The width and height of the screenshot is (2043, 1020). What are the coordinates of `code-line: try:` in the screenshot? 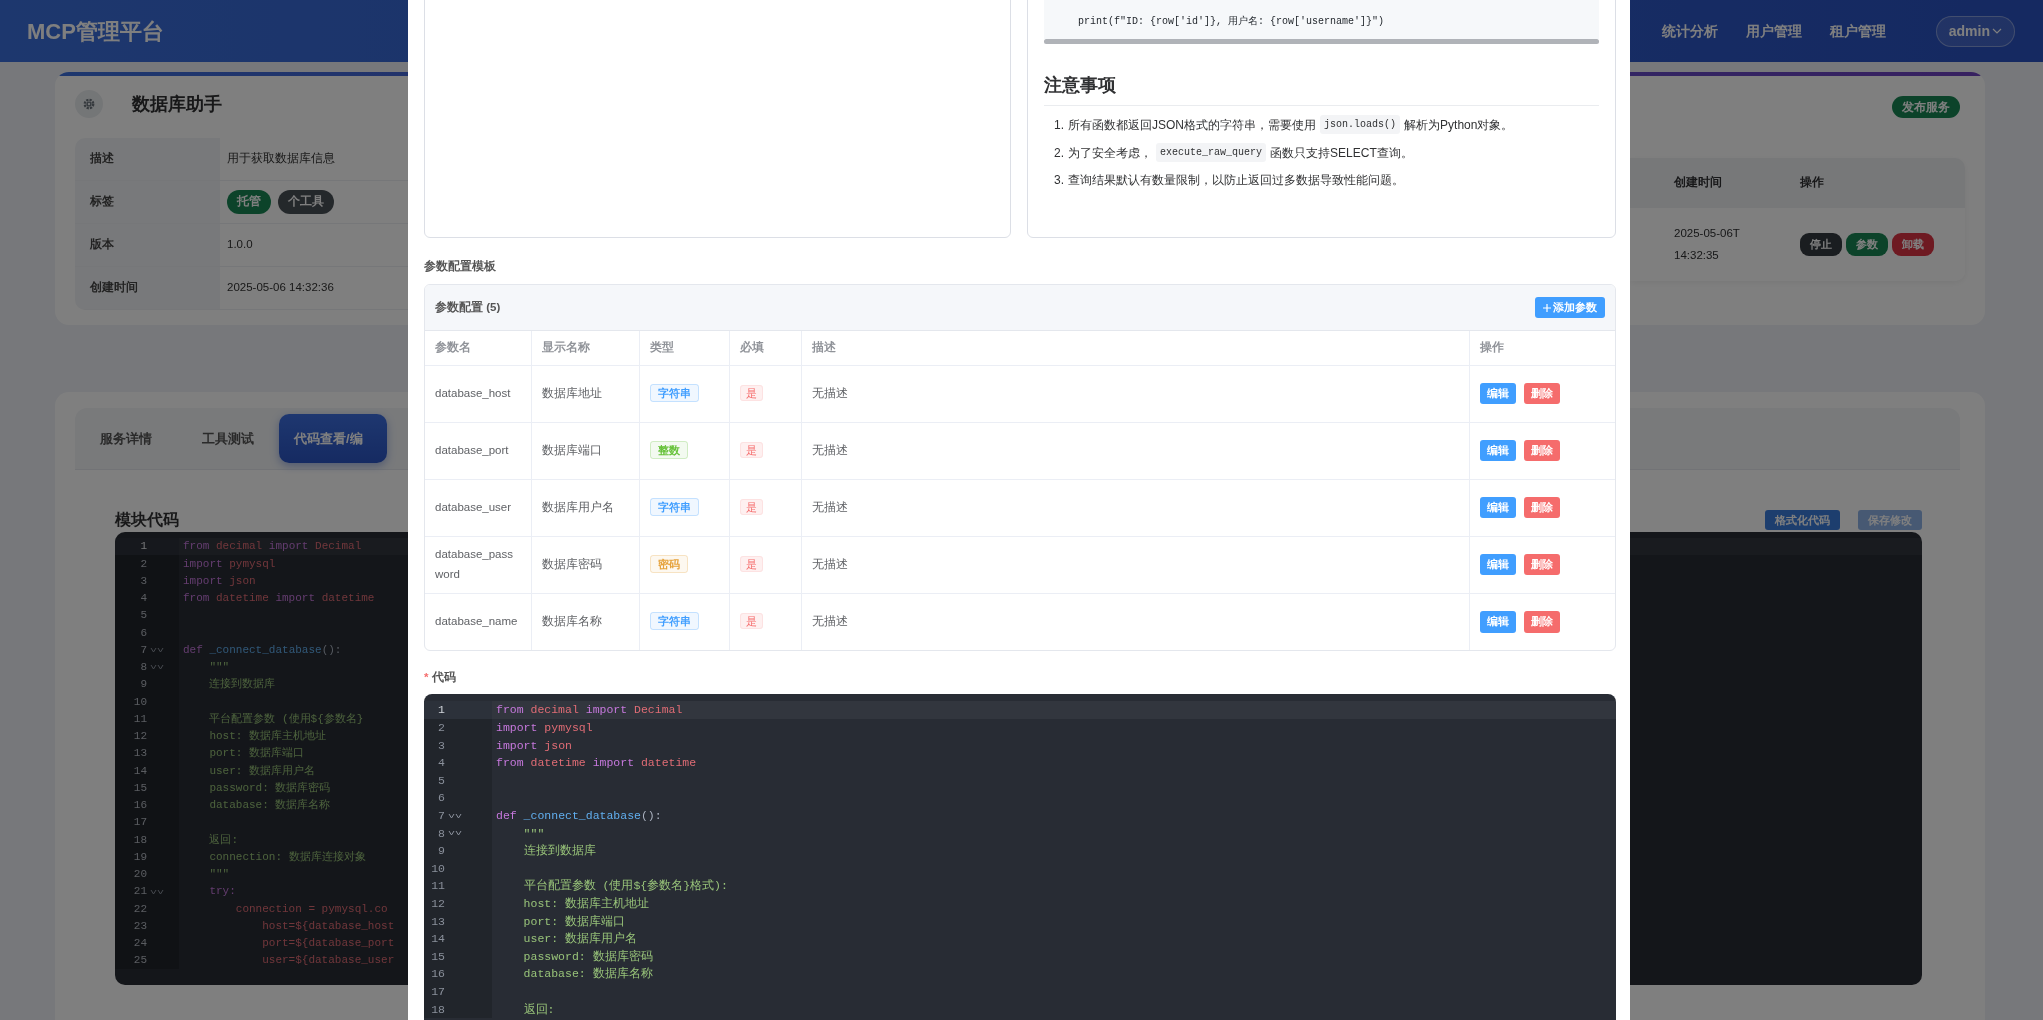 It's located at (222, 892).